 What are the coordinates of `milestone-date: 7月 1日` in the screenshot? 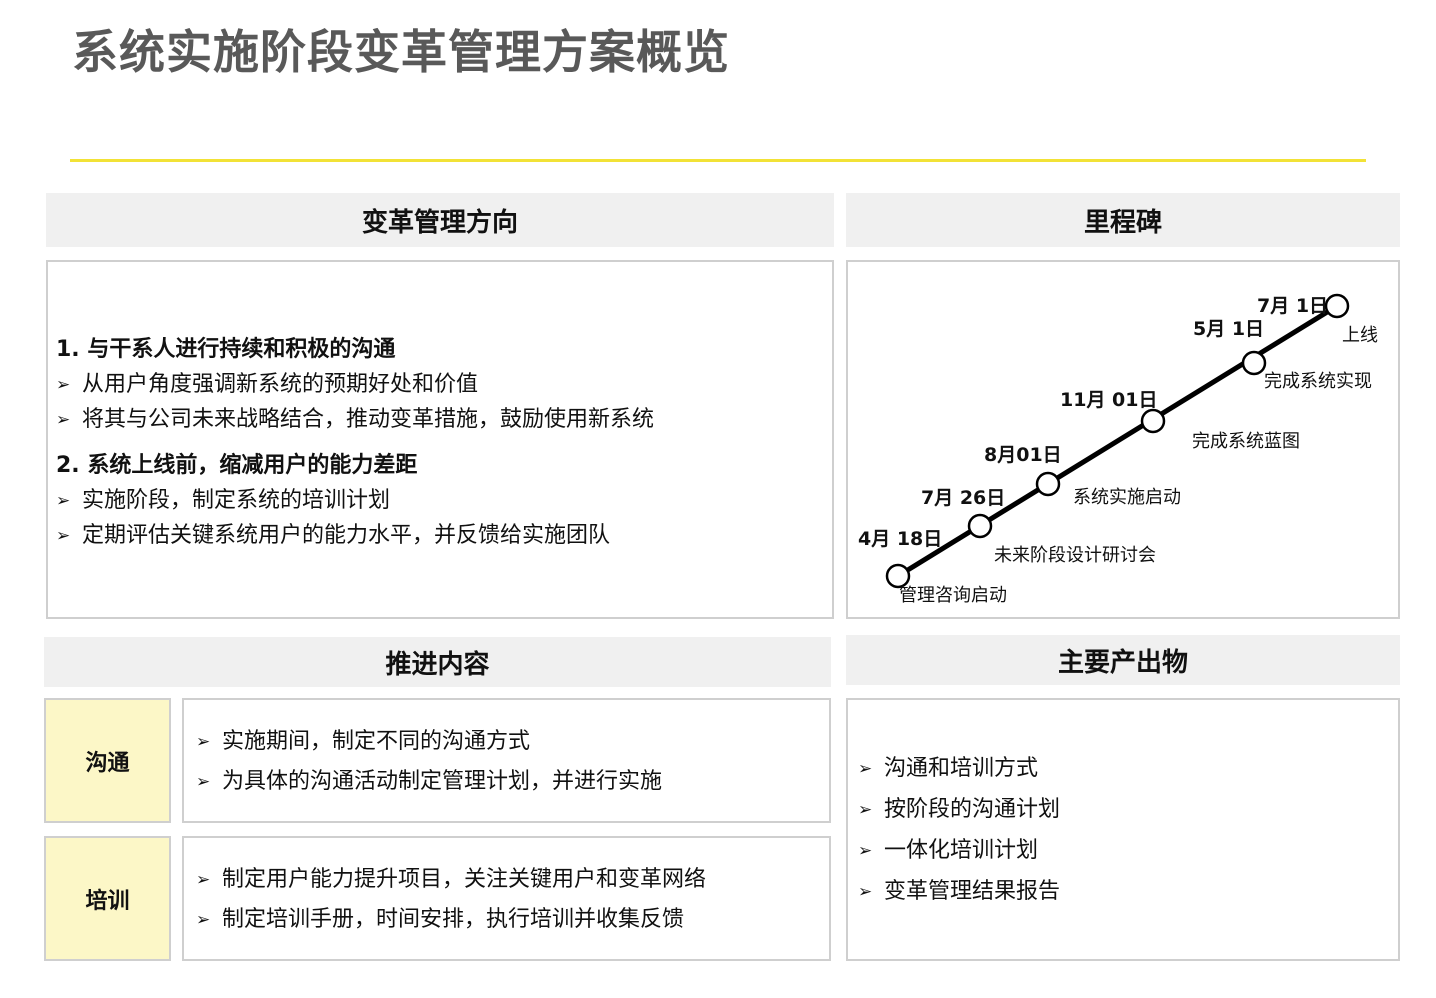 It's located at (1293, 306).